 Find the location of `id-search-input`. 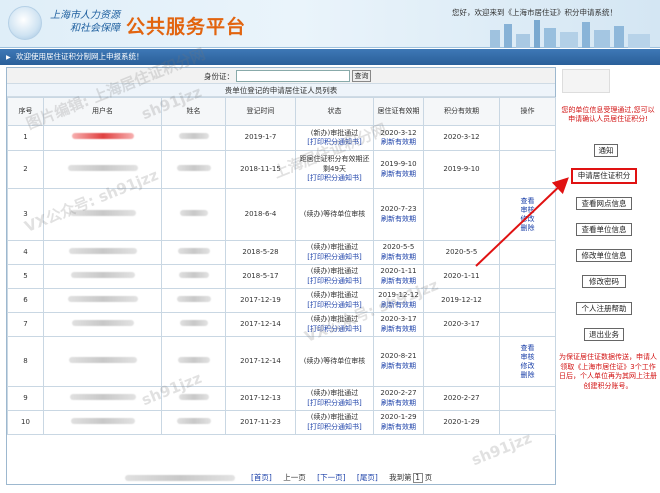

id-search-input is located at coordinates (293, 76).